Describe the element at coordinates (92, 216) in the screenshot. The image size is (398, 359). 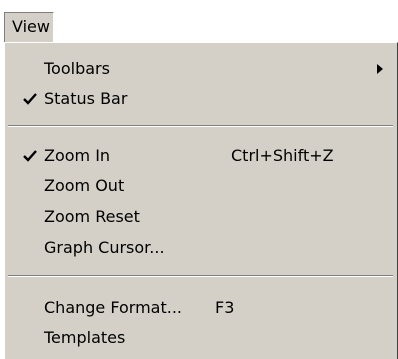
I see `menu-item-label: Zoom Reset` at that location.